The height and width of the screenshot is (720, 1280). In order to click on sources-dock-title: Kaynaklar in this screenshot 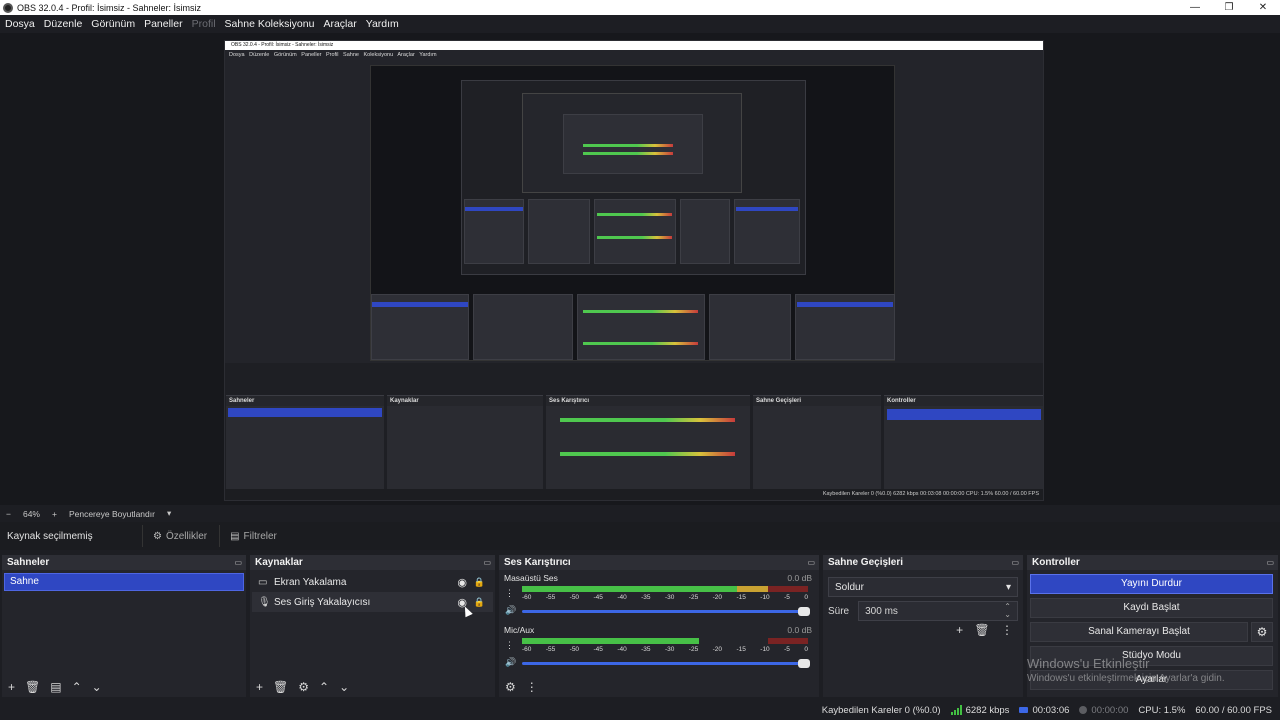, I will do `click(279, 562)`.